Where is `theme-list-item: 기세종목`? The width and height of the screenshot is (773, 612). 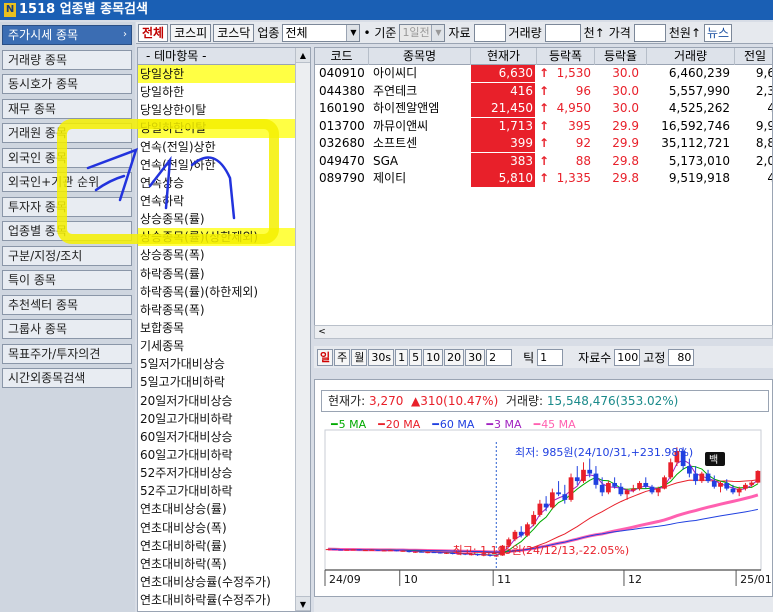 theme-list-item: 기세종목 is located at coordinates (216, 346).